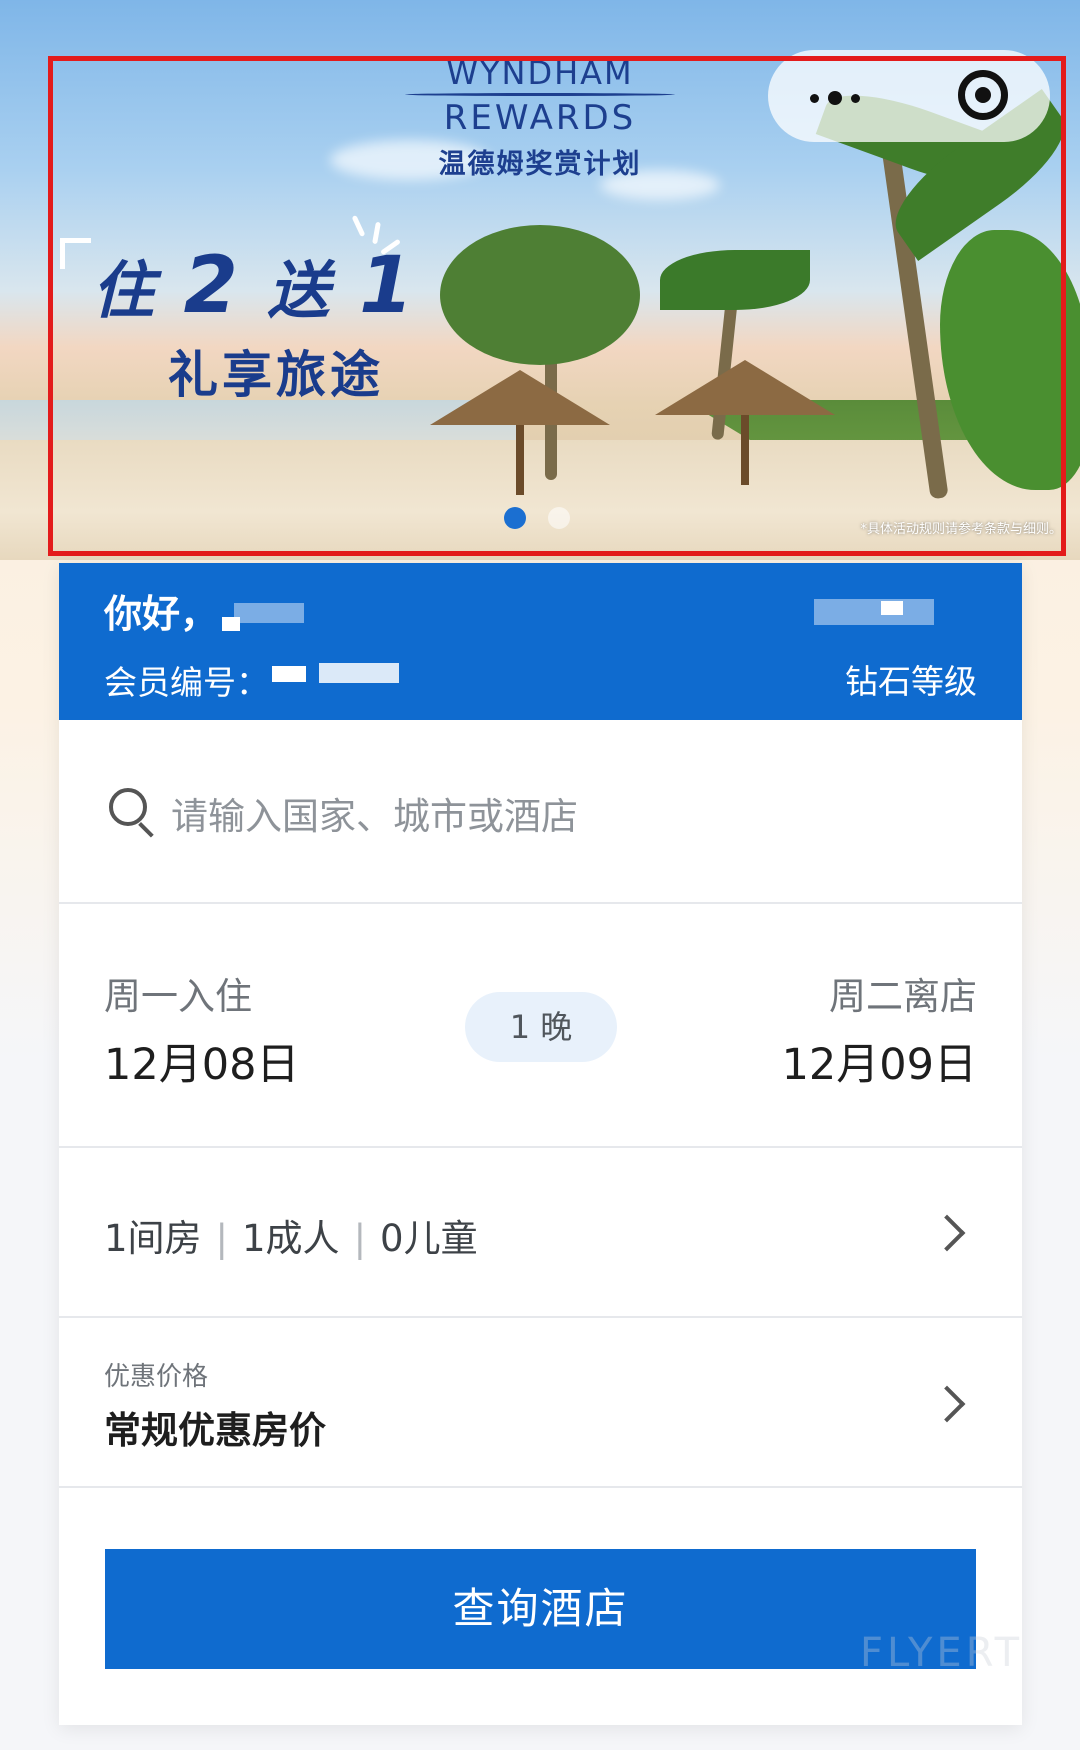 This screenshot has width=1080, height=1750. Describe the element at coordinates (429, 1238) in the screenshot. I see `children-count: 0儿童` at that location.